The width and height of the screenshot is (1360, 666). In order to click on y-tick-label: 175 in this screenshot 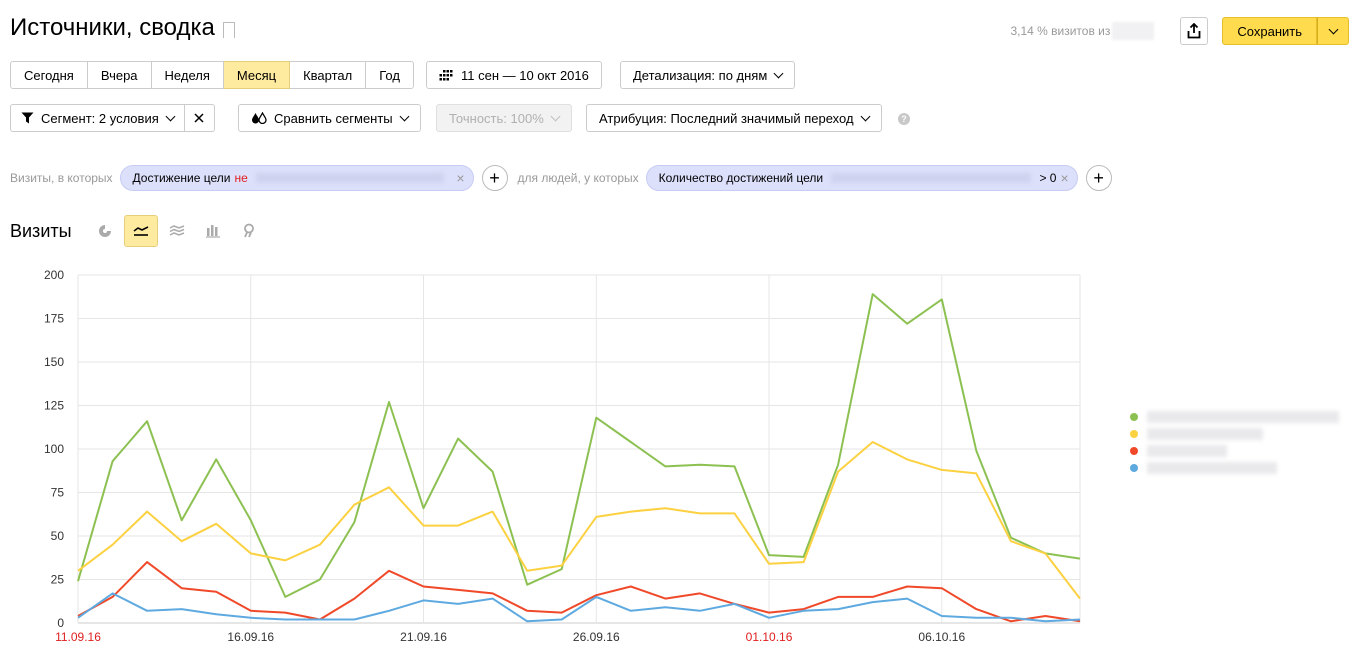, I will do `click(54, 319)`.